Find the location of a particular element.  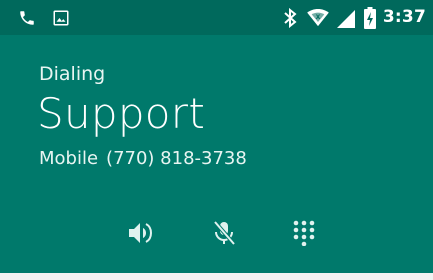

cell-signal-icon is located at coordinates (345, 17).